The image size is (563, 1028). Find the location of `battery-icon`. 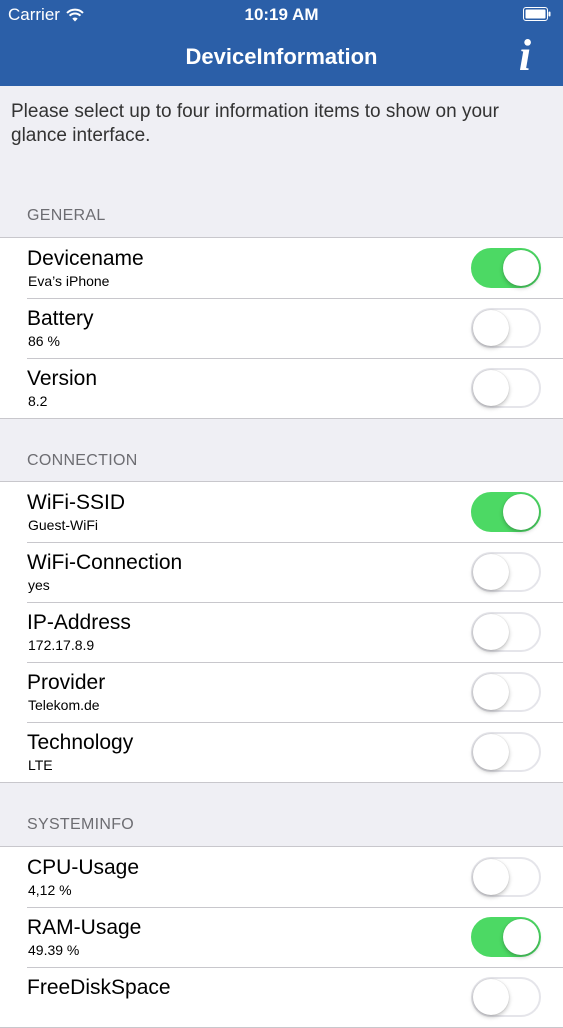

battery-icon is located at coordinates (537, 14).